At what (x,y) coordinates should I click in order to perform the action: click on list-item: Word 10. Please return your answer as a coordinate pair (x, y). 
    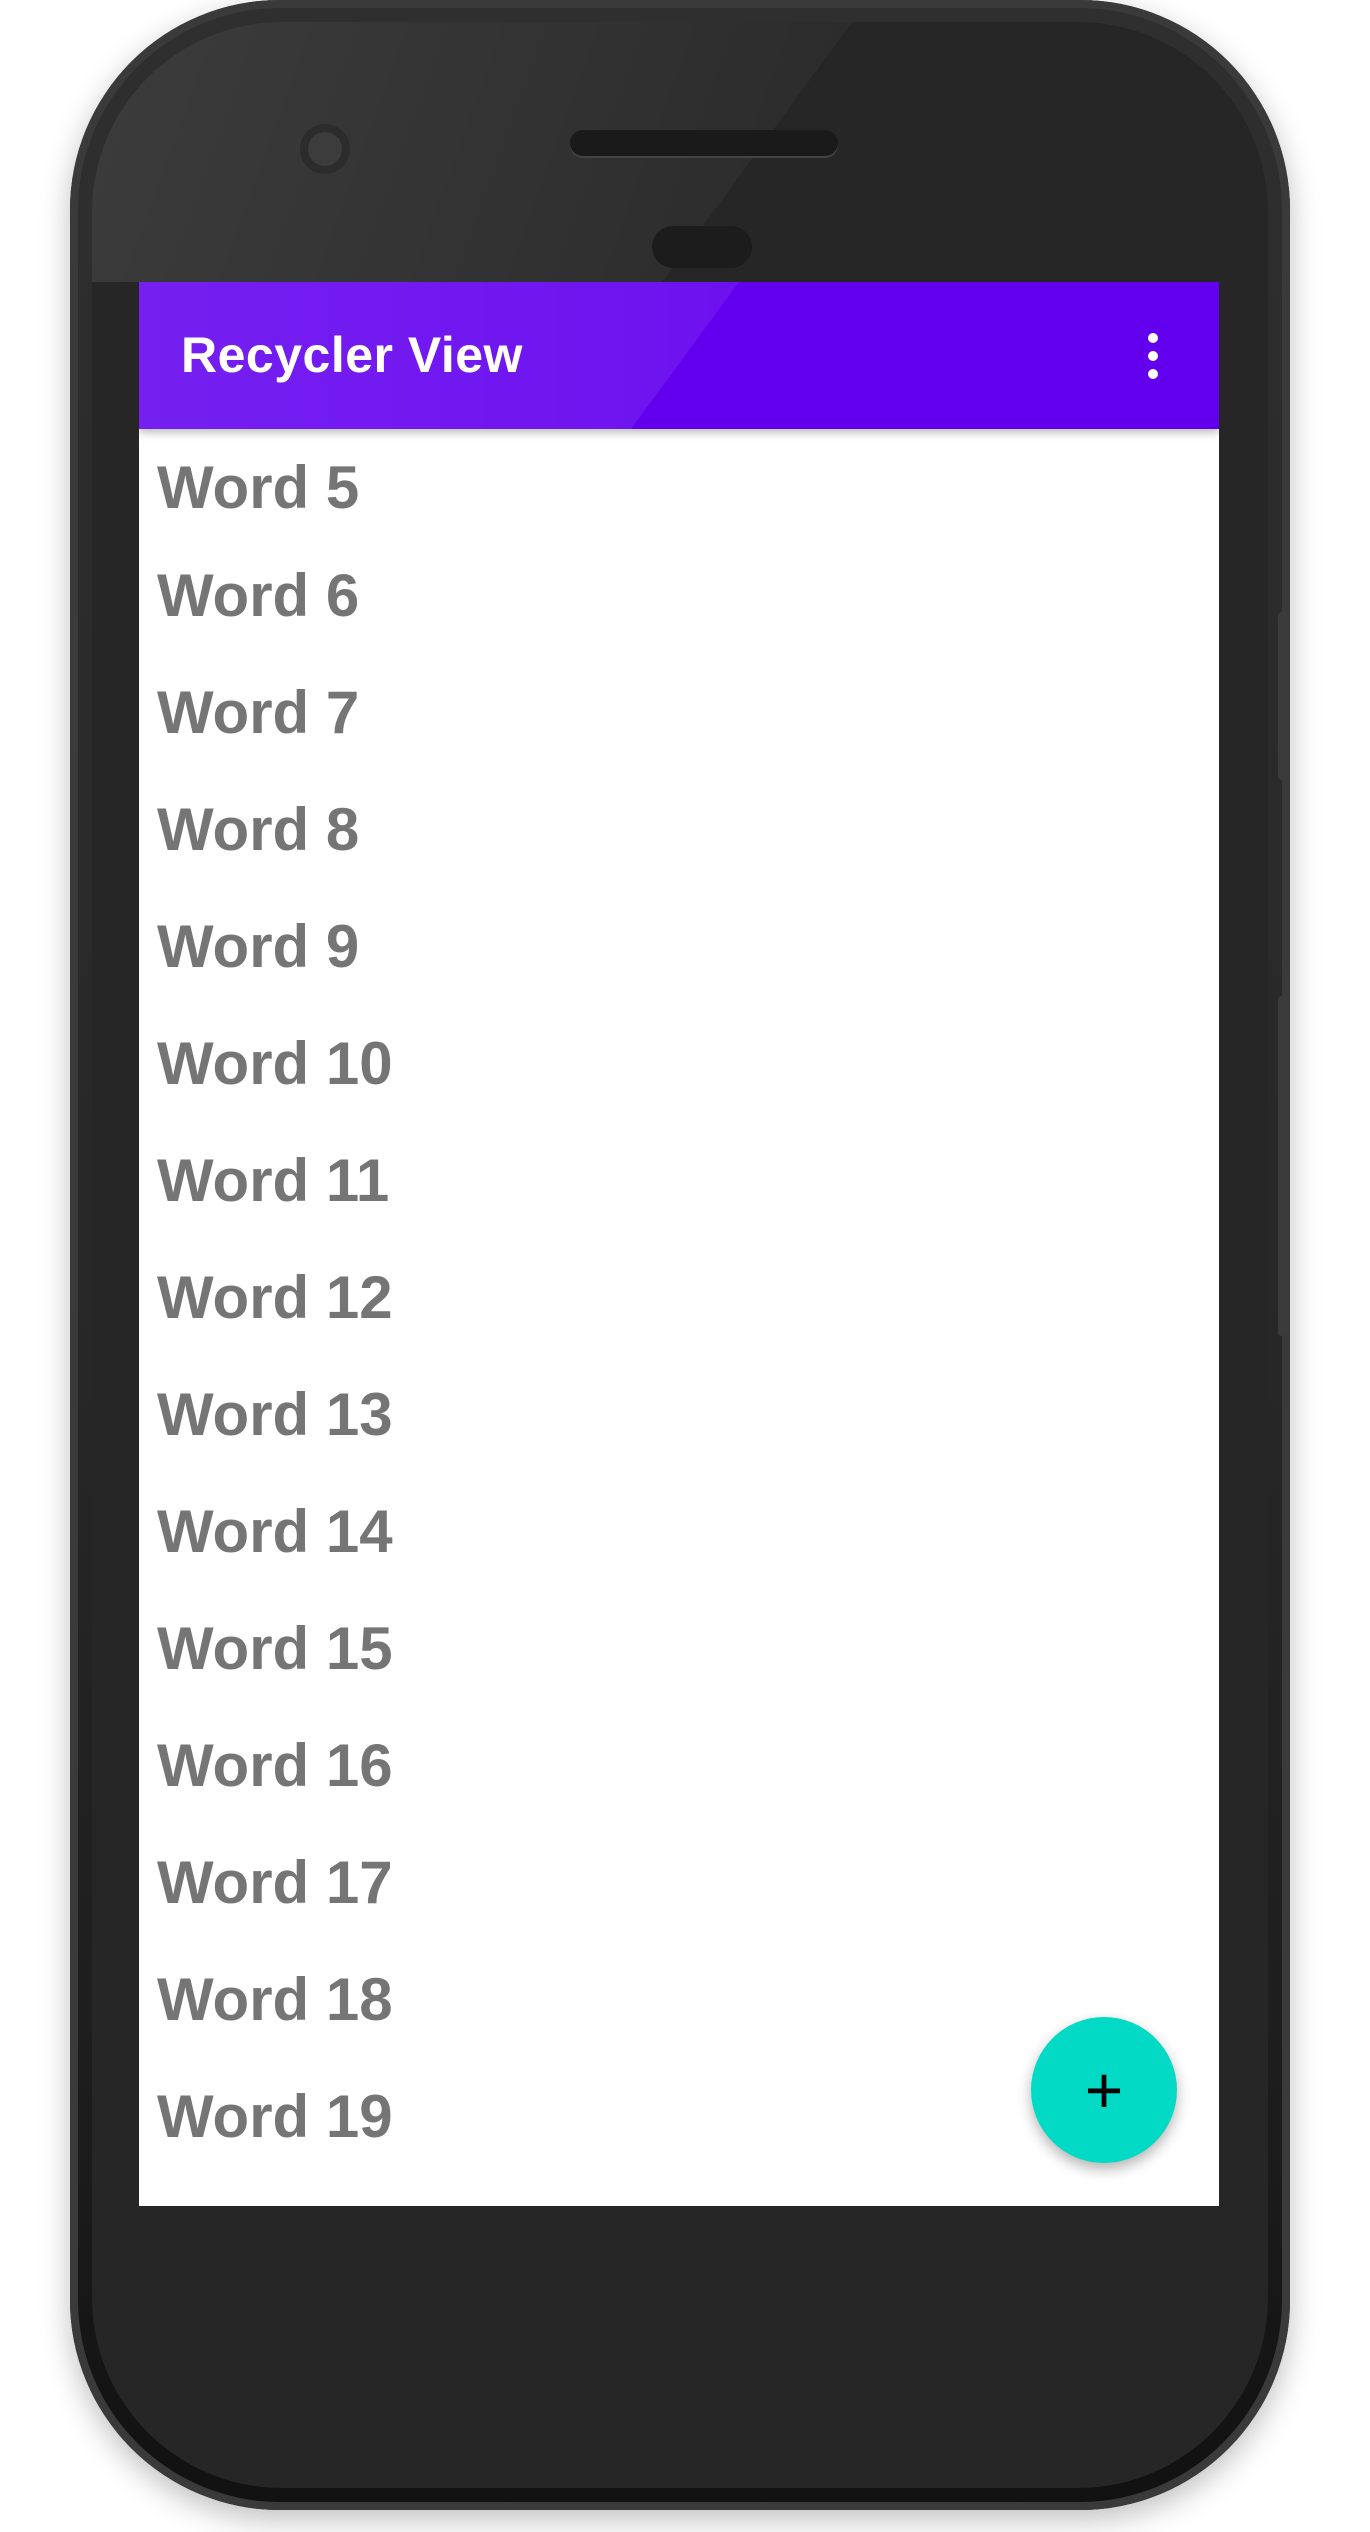
    Looking at the image, I should click on (679, 1063).